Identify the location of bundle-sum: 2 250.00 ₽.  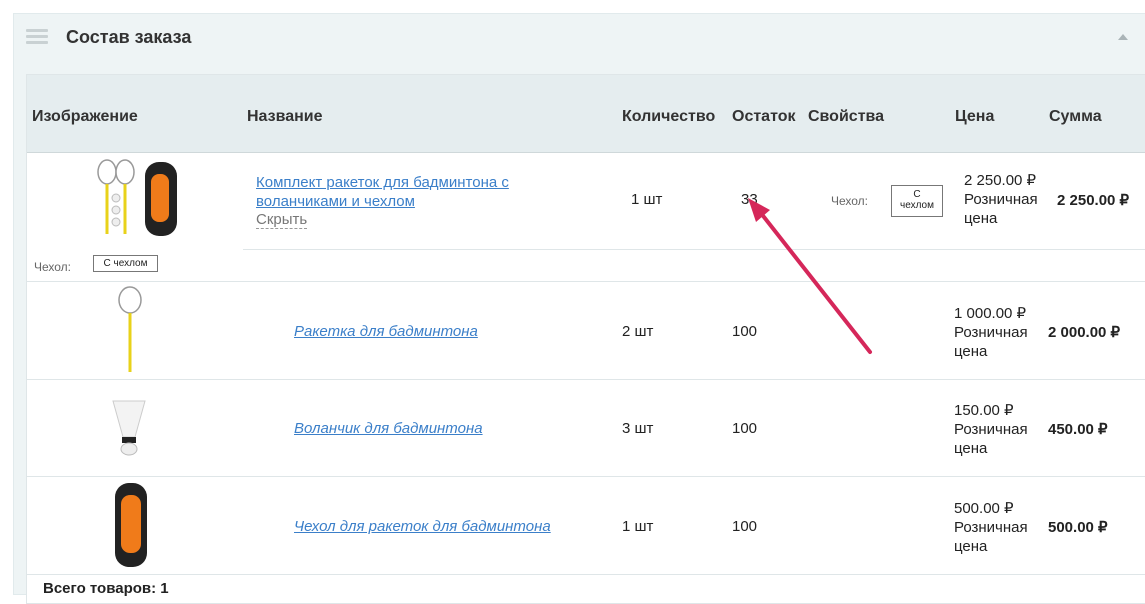
(1093, 200).